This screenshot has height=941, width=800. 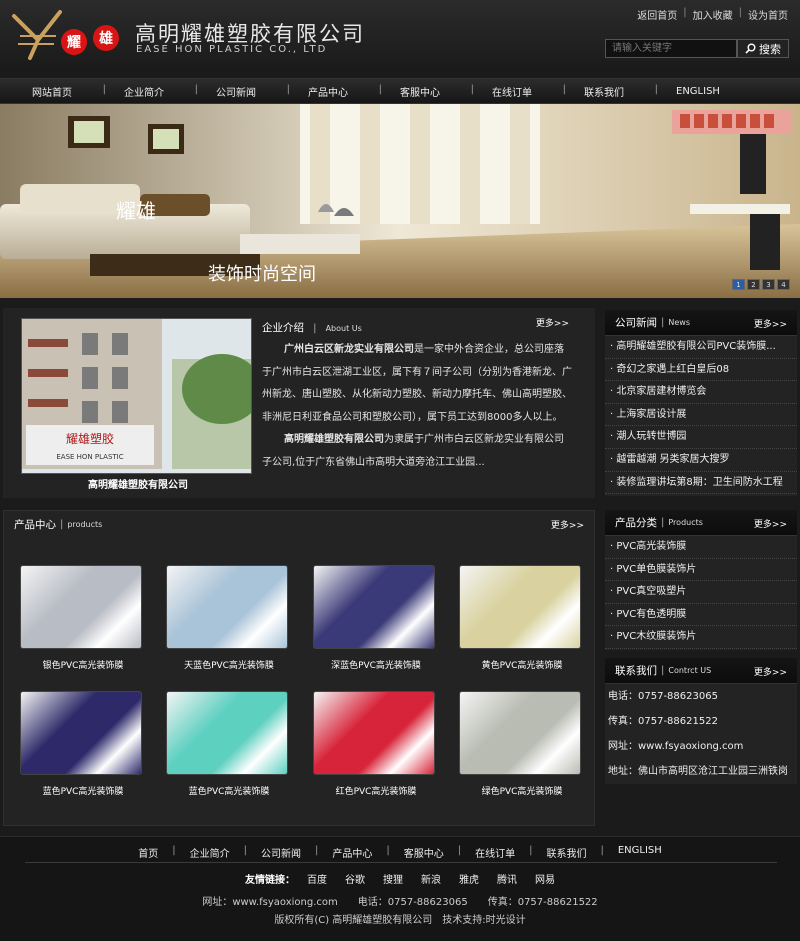 What do you see at coordinates (148, 852) in the screenshot?
I see `footer-link: 首页` at bounding box center [148, 852].